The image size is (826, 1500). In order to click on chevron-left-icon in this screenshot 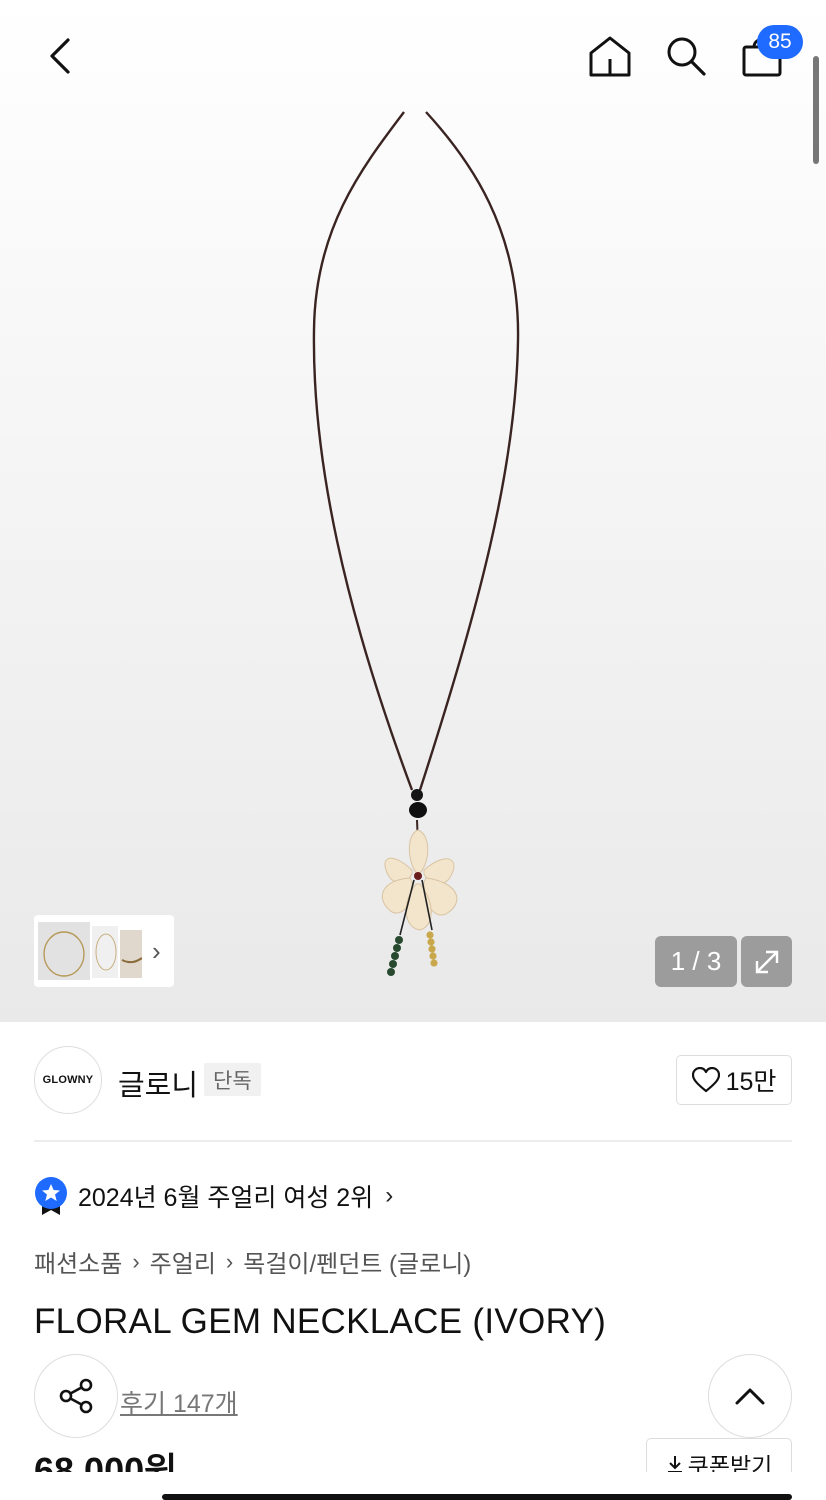, I will do `click(60, 56)`.